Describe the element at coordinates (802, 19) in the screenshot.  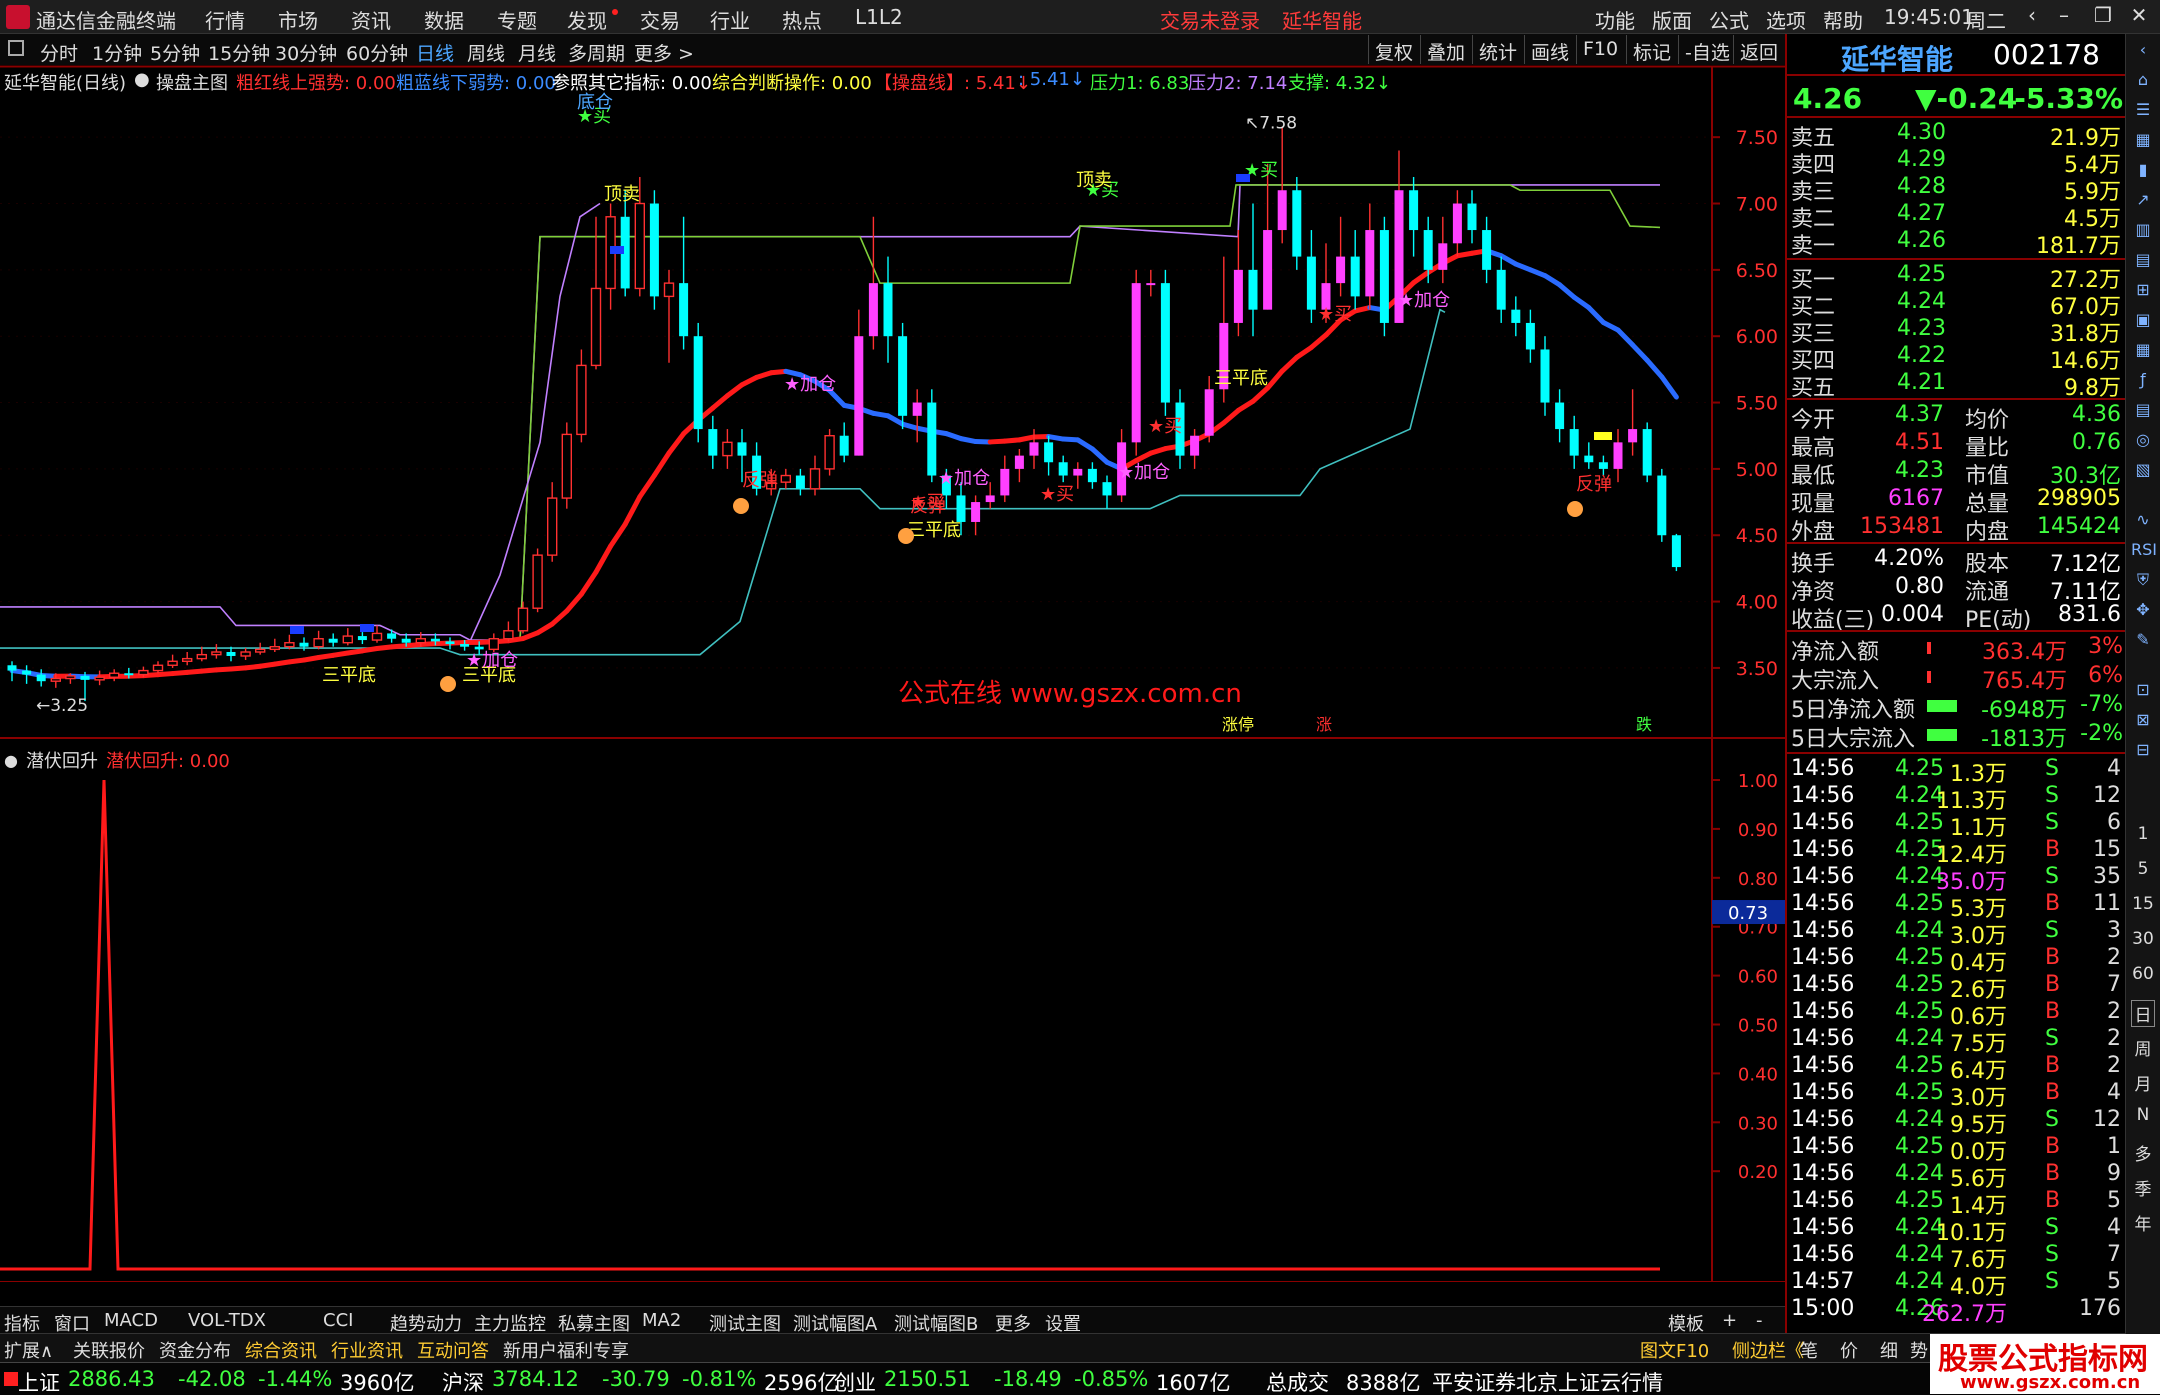
I see `menu-item: 热点` at that location.